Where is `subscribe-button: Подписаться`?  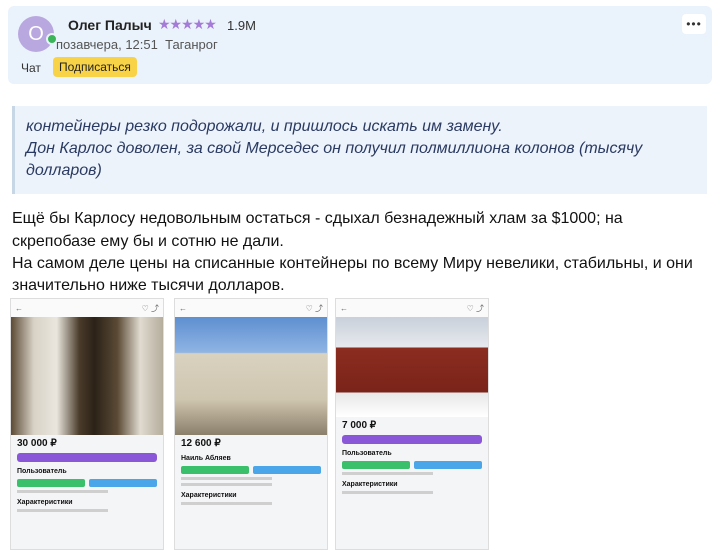 subscribe-button: Подписаться is located at coordinates (95, 67).